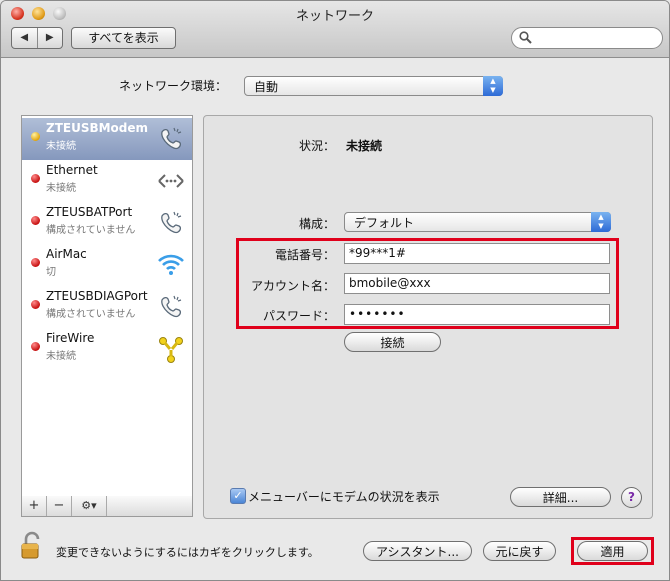 This screenshot has width=670, height=581. Describe the element at coordinates (631, 497) in the screenshot. I see `help-button: ?` at that location.